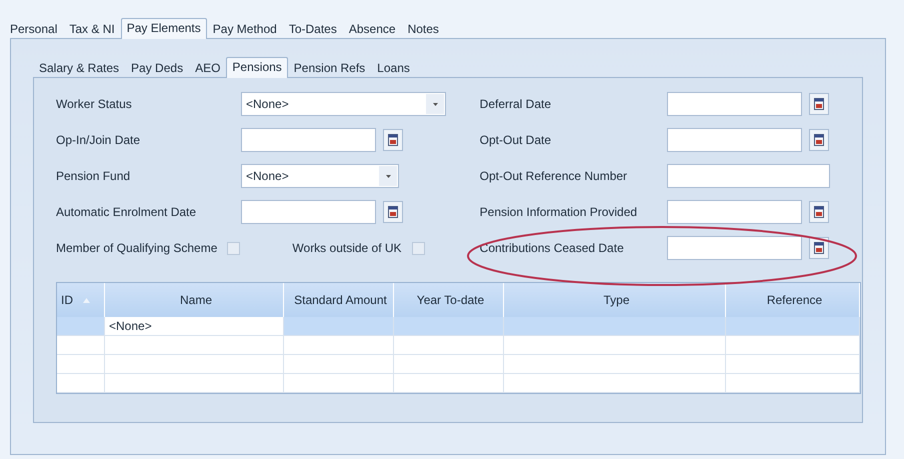 The height and width of the screenshot is (459, 904). I want to click on field-label: Worker Status, so click(94, 104).